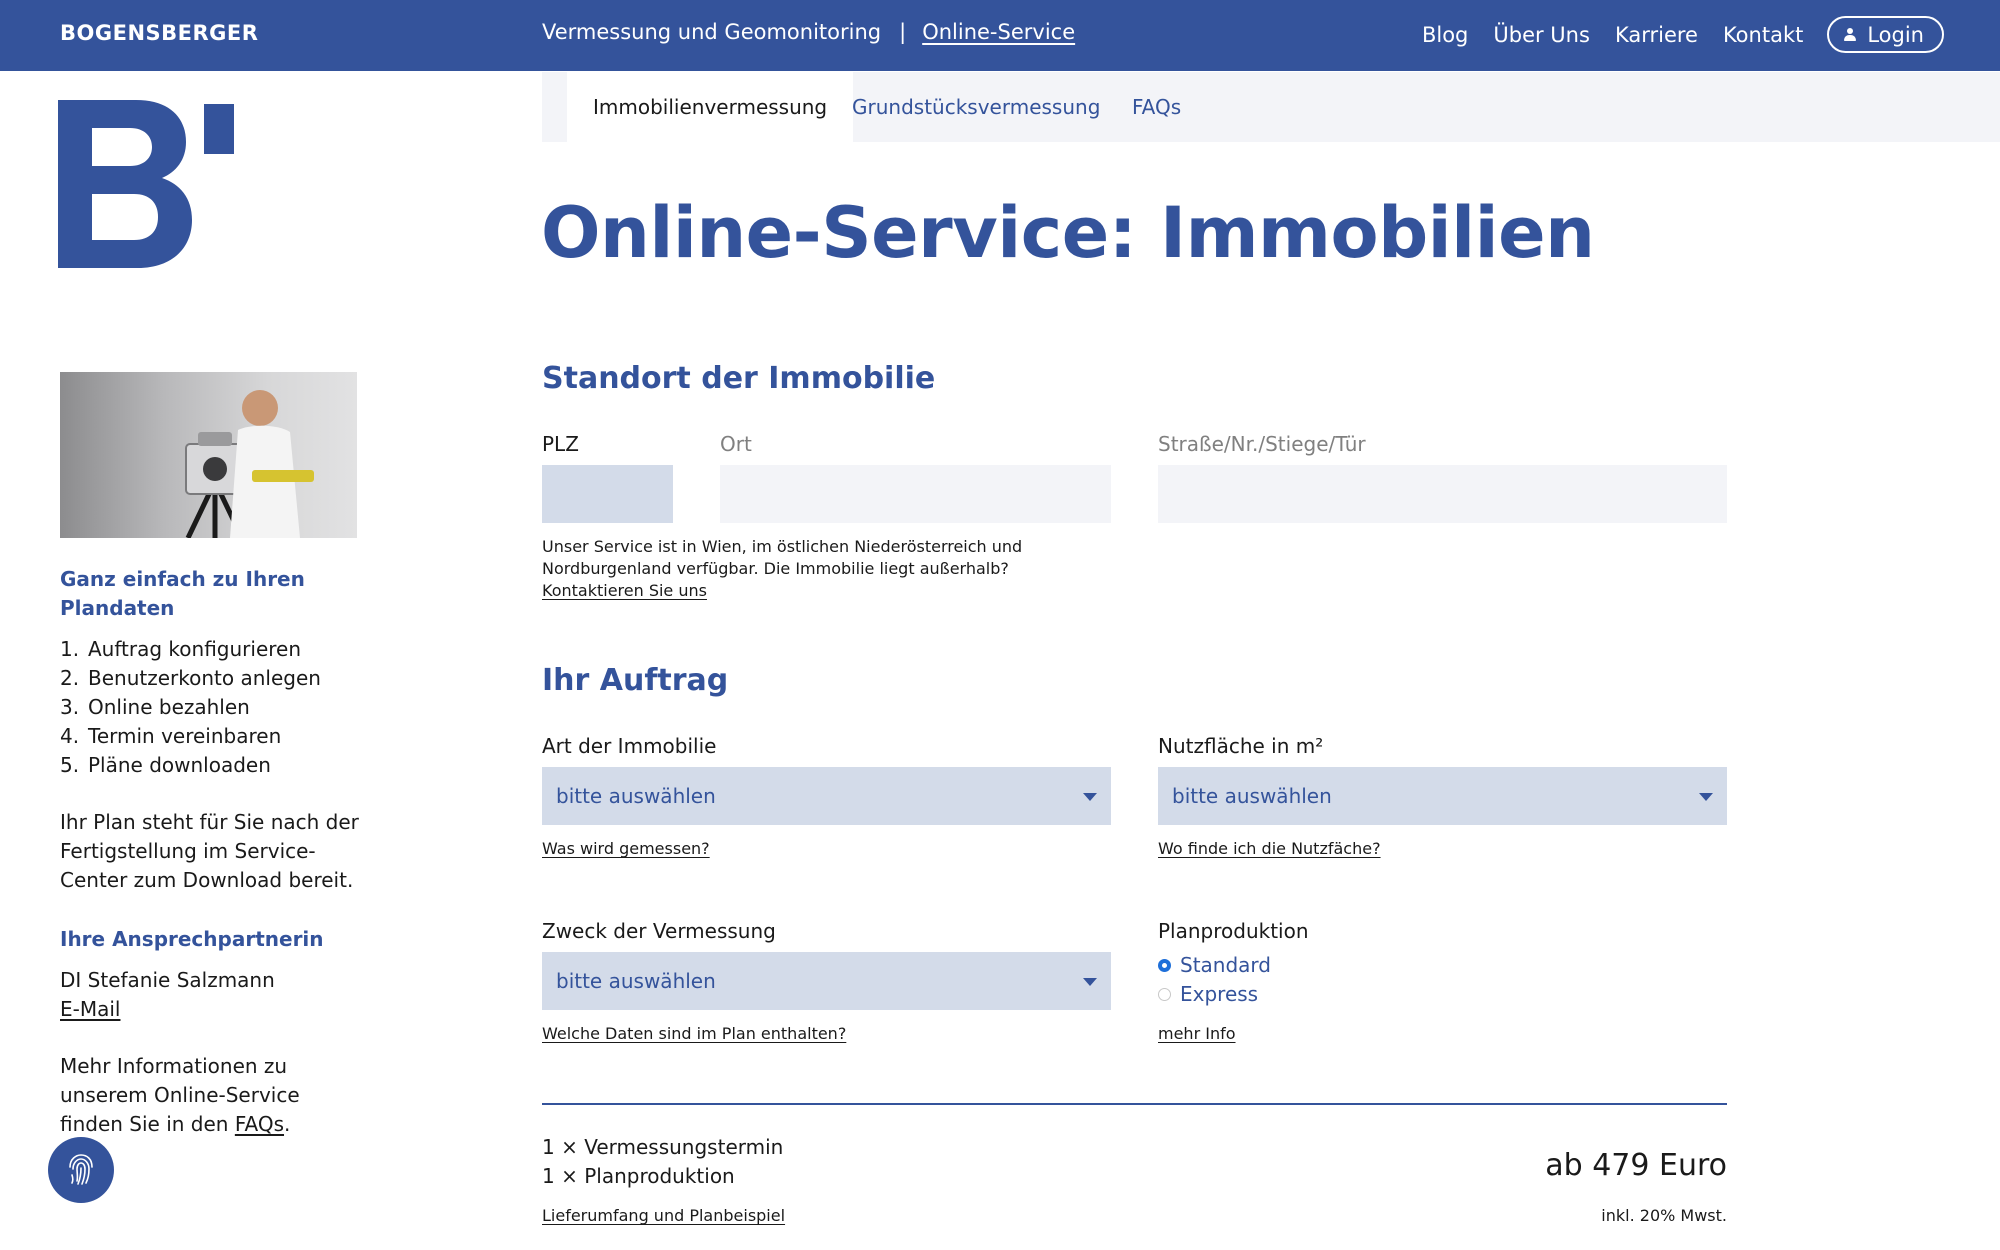  What do you see at coordinates (1445, 35) in the screenshot?
I see `nav-blog: Blog` at bounding box center [1445, 35].